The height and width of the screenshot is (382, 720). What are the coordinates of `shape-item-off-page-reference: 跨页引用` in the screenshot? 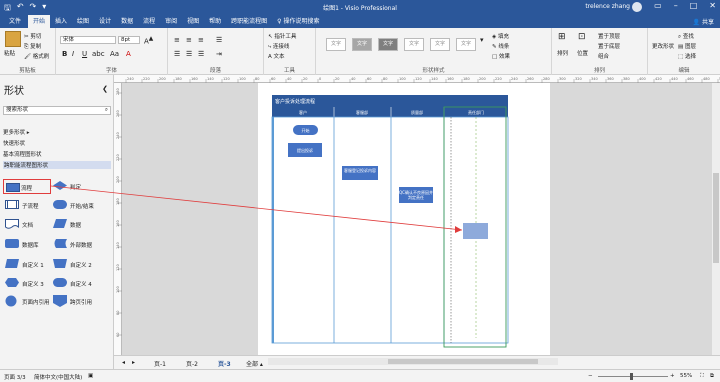 It's located at (82, 302).